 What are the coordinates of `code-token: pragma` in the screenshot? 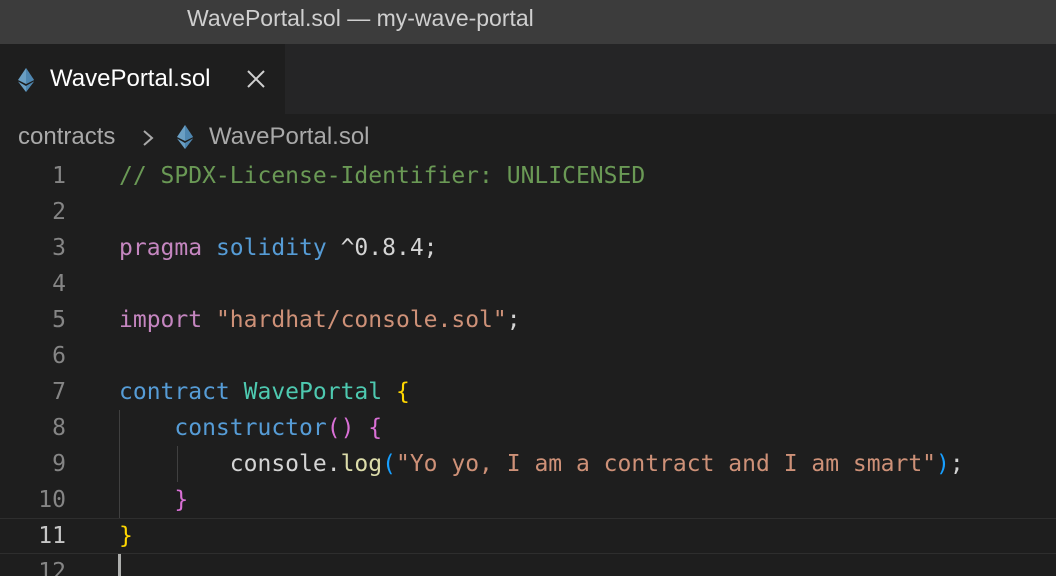 It's located at (161, 248).